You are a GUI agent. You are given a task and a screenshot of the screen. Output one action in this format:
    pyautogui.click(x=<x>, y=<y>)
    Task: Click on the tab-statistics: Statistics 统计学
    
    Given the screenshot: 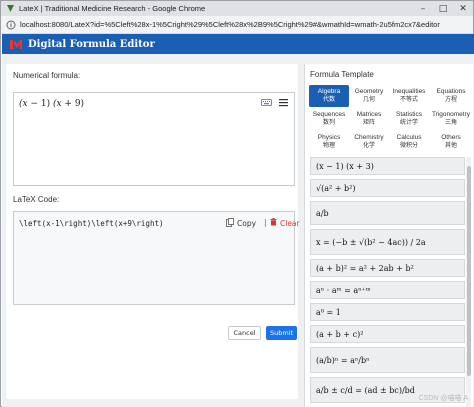 What is the action you would take?
    pyautogui.click(x=409, y=119)
    